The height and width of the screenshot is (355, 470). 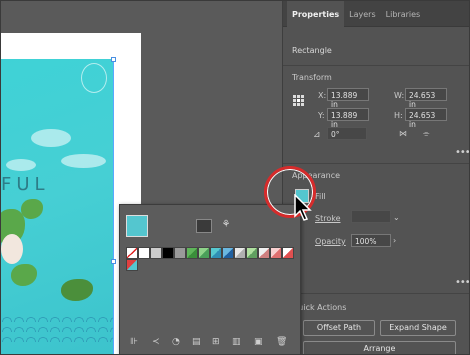 I want to click on x-label: X:, so click(x=322, y=95).